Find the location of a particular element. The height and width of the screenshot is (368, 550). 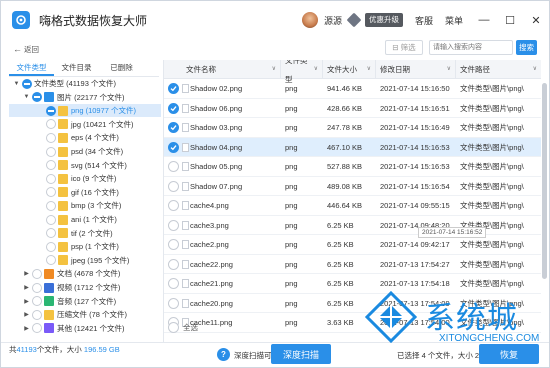

tree-node: ▶ 音频 (127 个文件) is located at coordinates (85, 301).